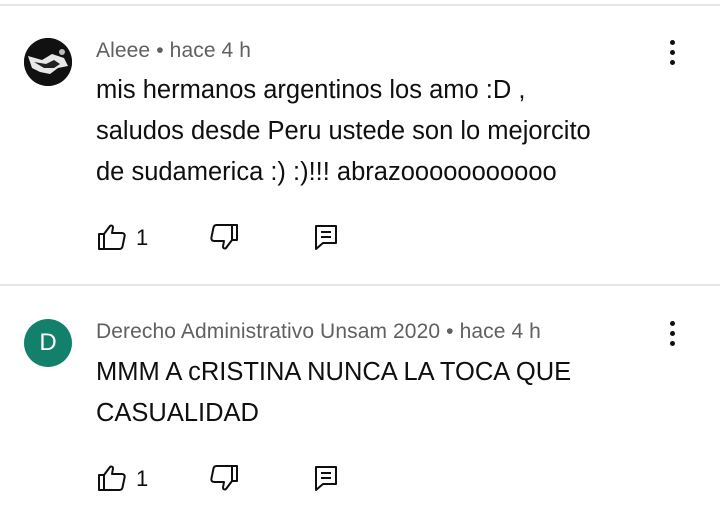 This screenshot has width=720, height=517. I want to click on avatar: D, so click(48, 343).